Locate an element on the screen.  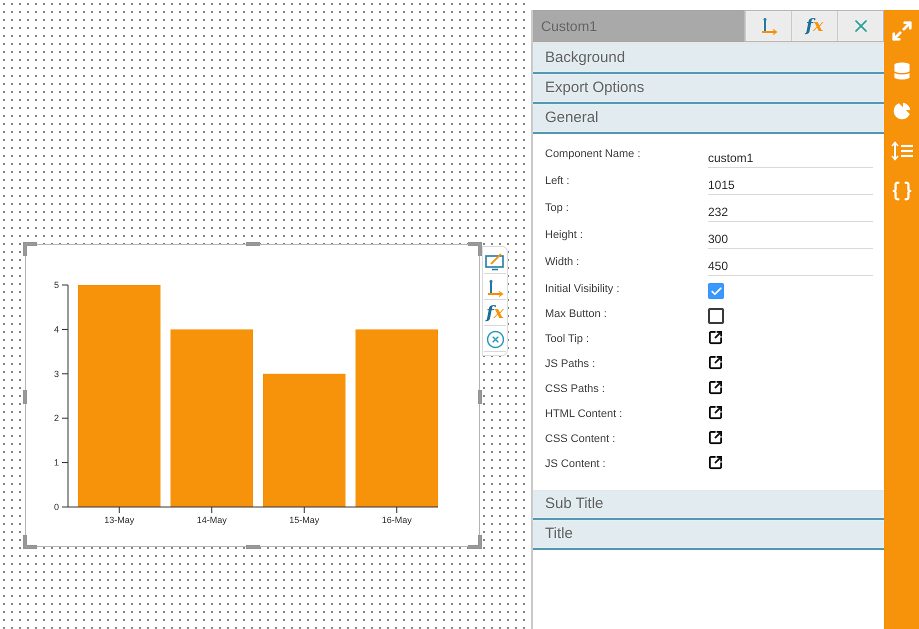
property-label: CSS Paths : is located at coordinates (575, 389).